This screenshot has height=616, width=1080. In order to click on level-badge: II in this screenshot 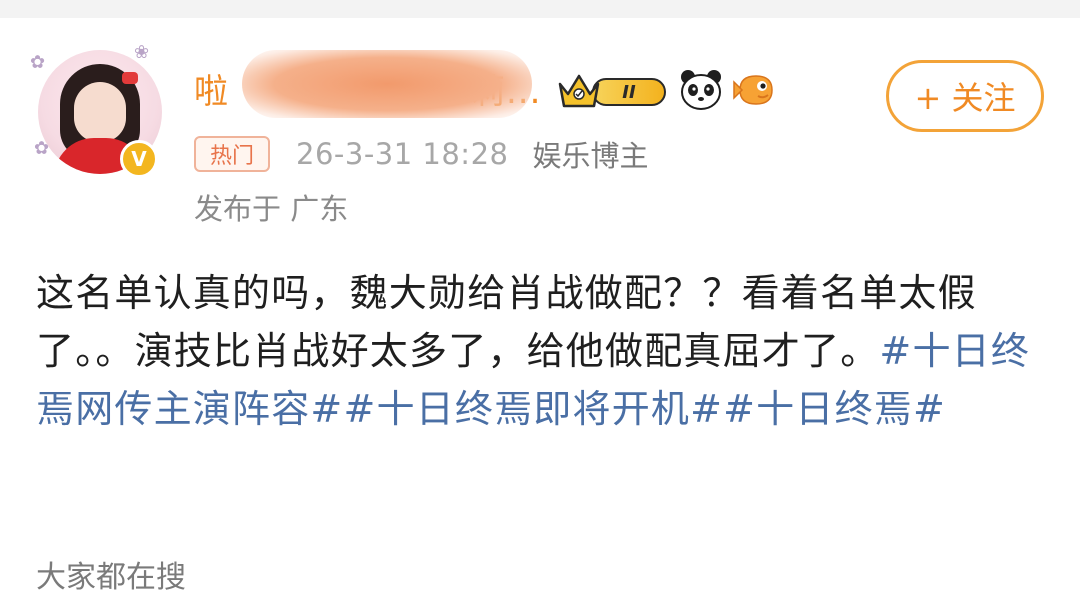, I will do `click(612, 90)`.